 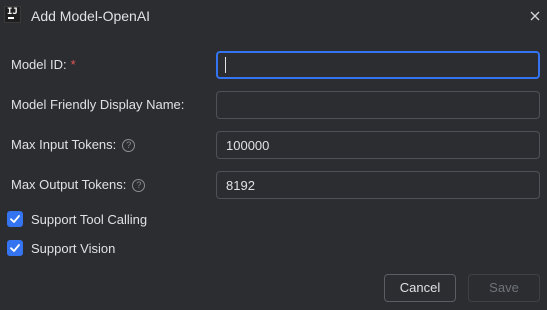 I want to click on max-output-tokens-label-text: Max Output Tokens:, so click(x=69, y=184).